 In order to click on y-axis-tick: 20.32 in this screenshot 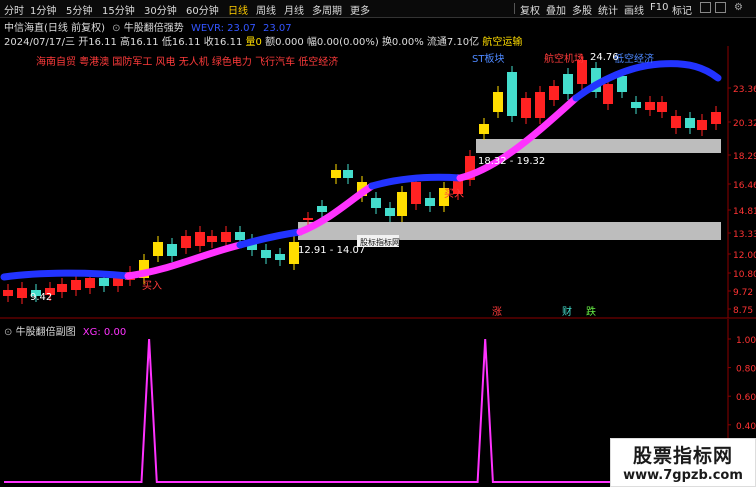, I will do `click(744, 124)`.